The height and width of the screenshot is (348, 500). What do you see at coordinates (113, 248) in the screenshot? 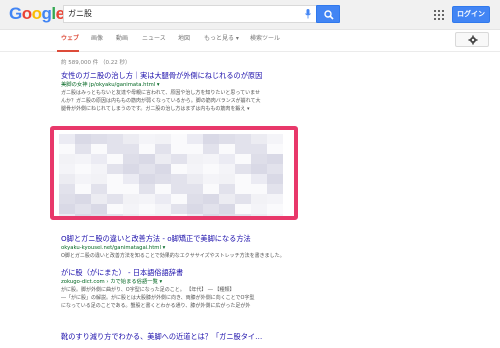
I see `result-url: okyaku-kyousei.net/ganimatagai.html ▾` at bounding box center [113, 248].